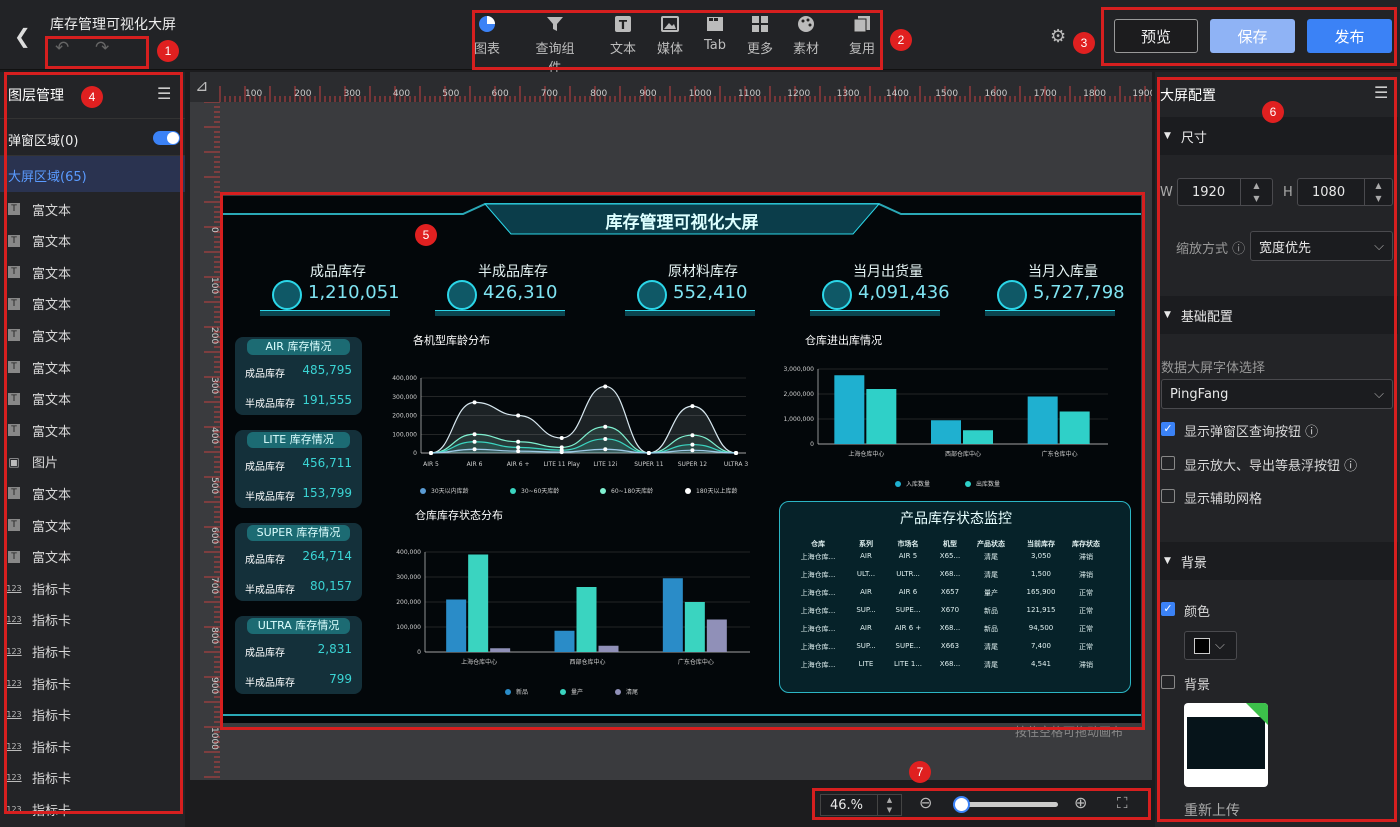  I want to click on toolbar-tab: Tab, so click(715, 33).